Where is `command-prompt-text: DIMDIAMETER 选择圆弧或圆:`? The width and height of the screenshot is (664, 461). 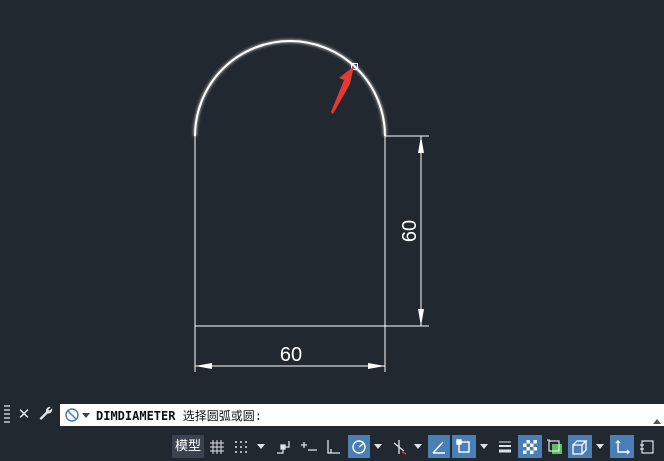
command-prompt-text: DIMDIAMETER 选择圆弧或圆: is located at coordinates (179, 415).